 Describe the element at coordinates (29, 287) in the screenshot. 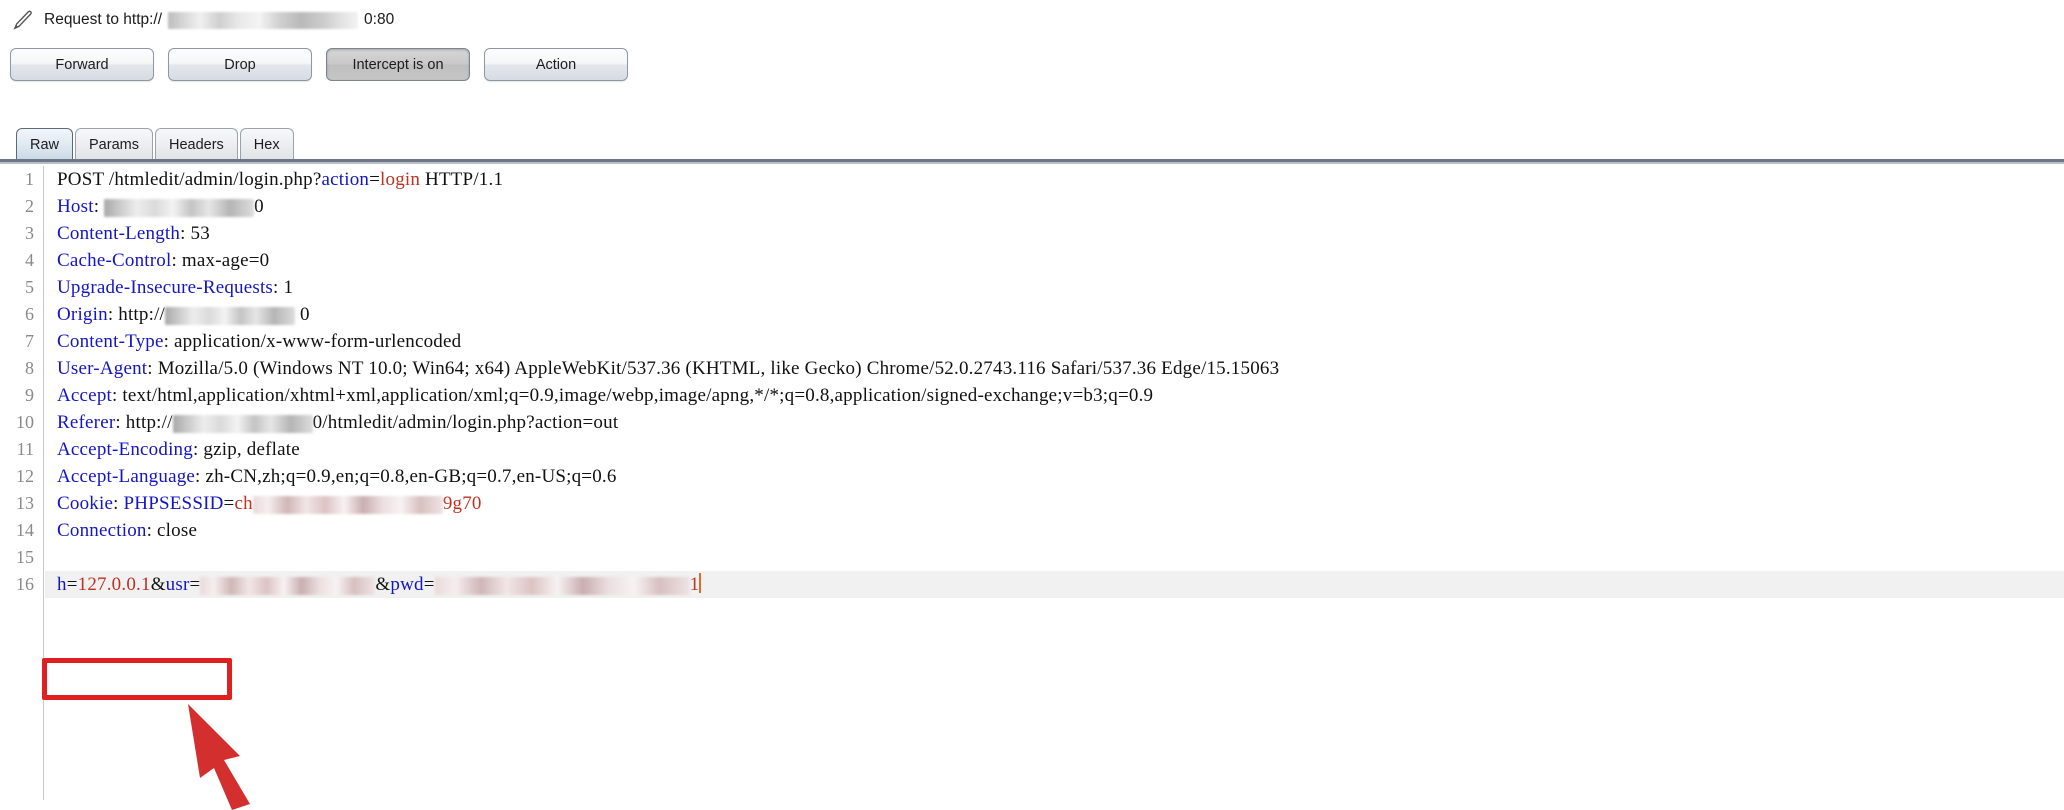

I see `line-number: 5` at that location.